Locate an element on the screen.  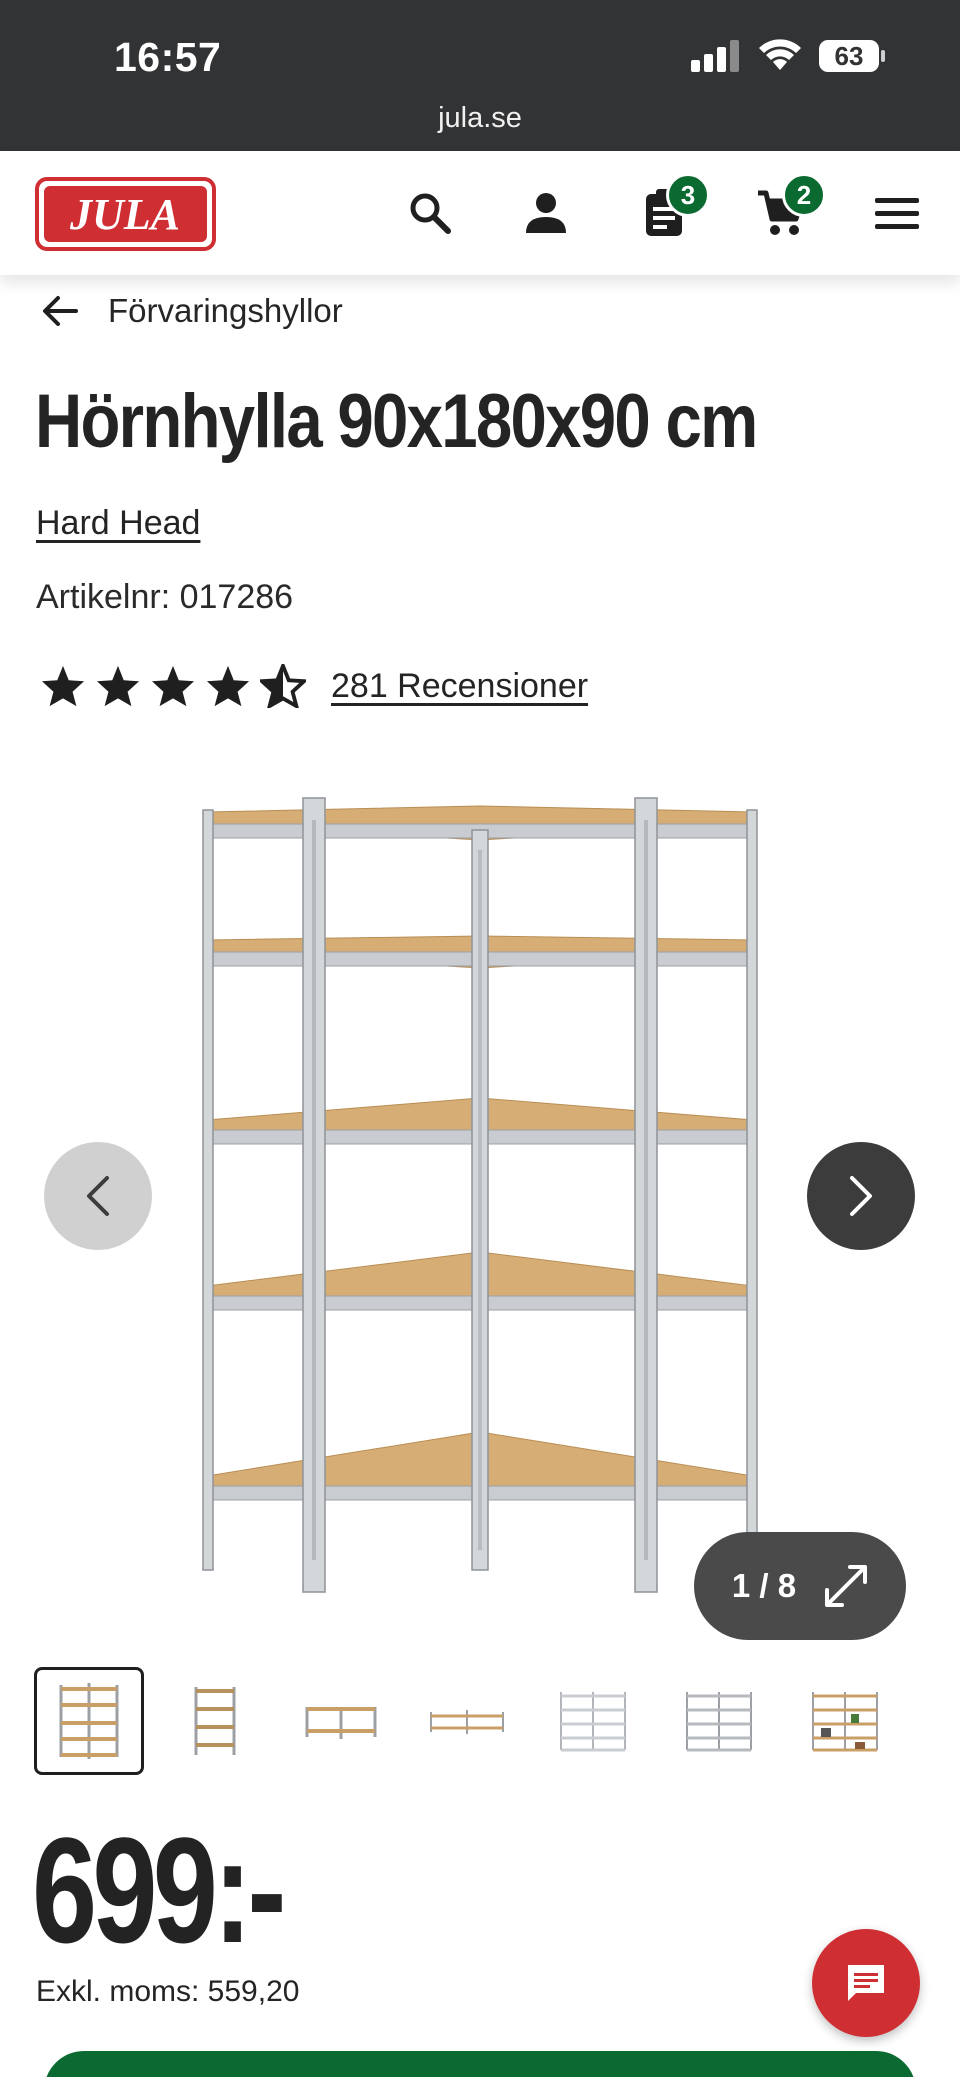
chat-icon is located at coordinates (866, 1983).